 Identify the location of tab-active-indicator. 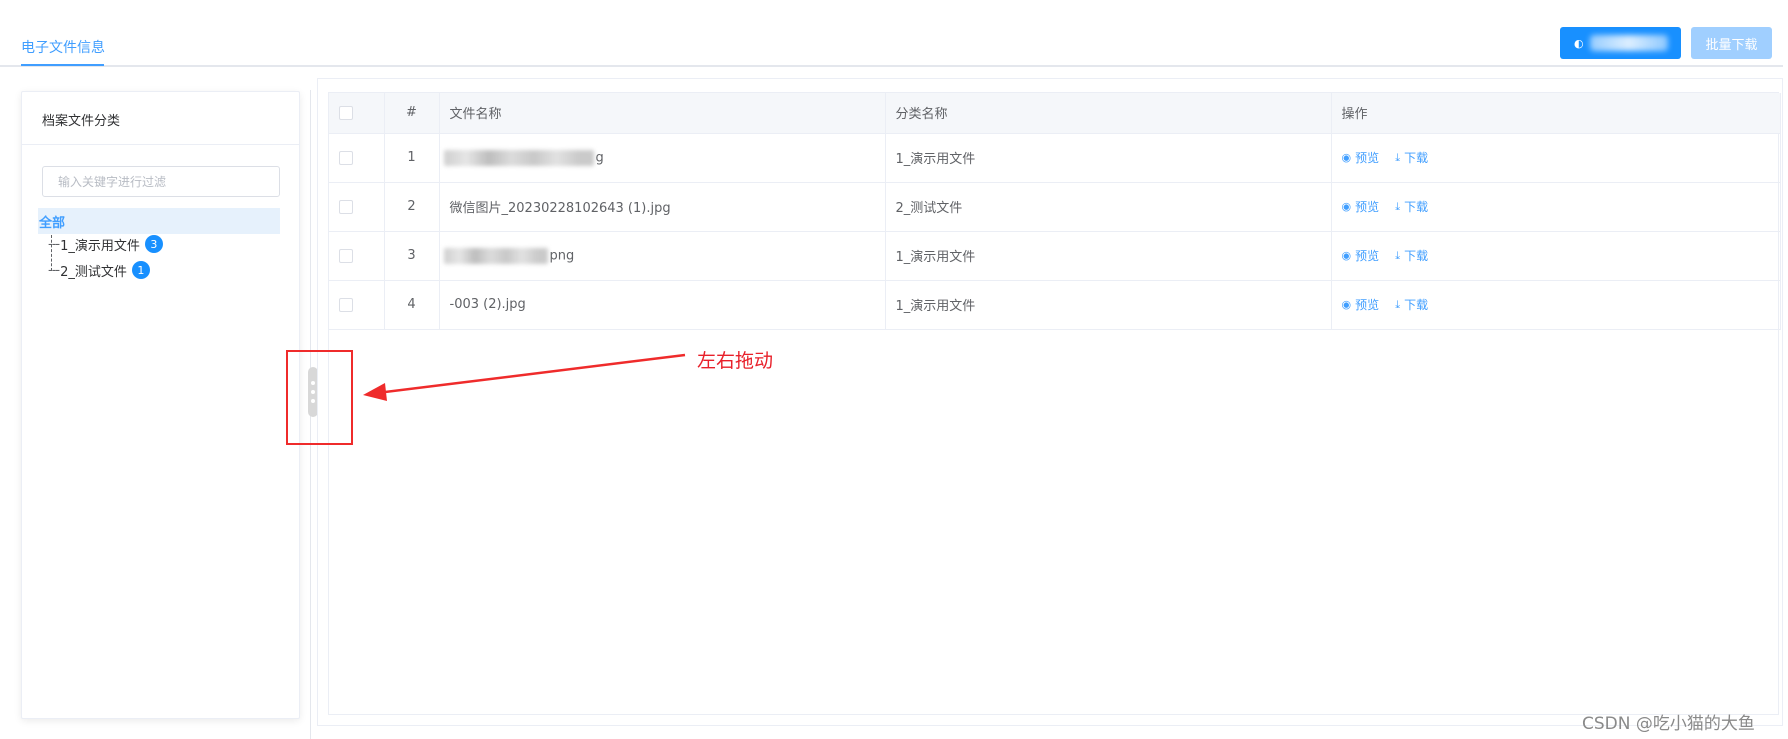
(62, 65).